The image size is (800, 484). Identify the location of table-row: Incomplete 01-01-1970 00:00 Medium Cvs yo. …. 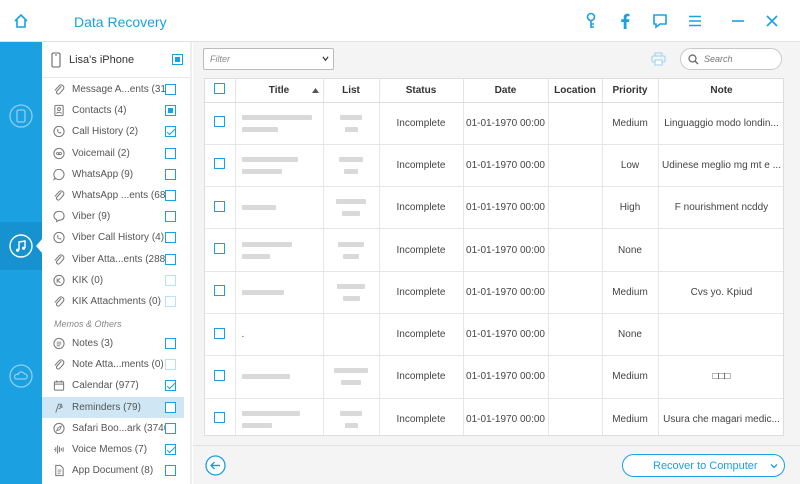
(494, 292).